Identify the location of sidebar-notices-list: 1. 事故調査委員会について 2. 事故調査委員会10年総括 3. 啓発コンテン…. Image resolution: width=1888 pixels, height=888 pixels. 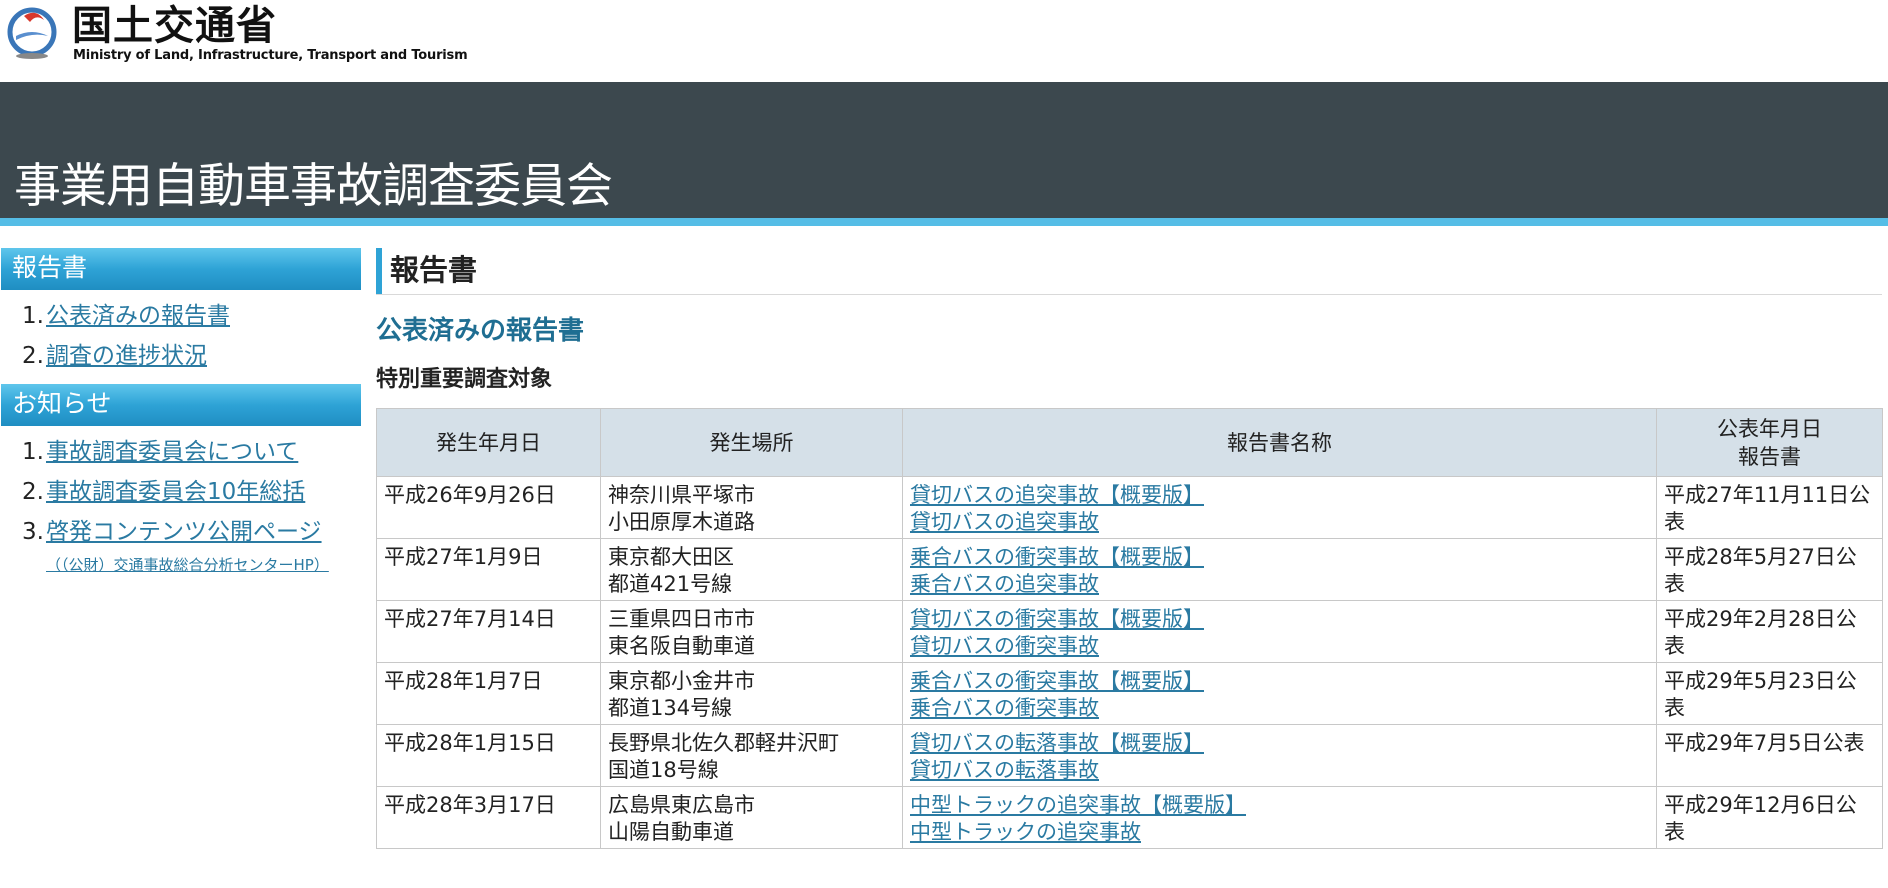
(181, 493).